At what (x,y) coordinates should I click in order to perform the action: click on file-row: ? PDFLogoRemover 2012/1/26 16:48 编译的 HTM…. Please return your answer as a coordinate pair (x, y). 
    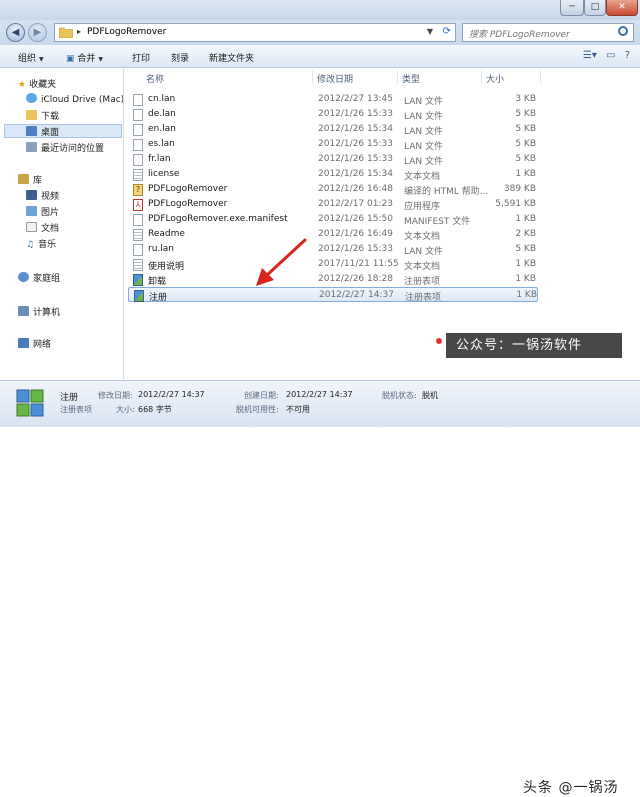
    Looking at the image, I should click on (333, 189).